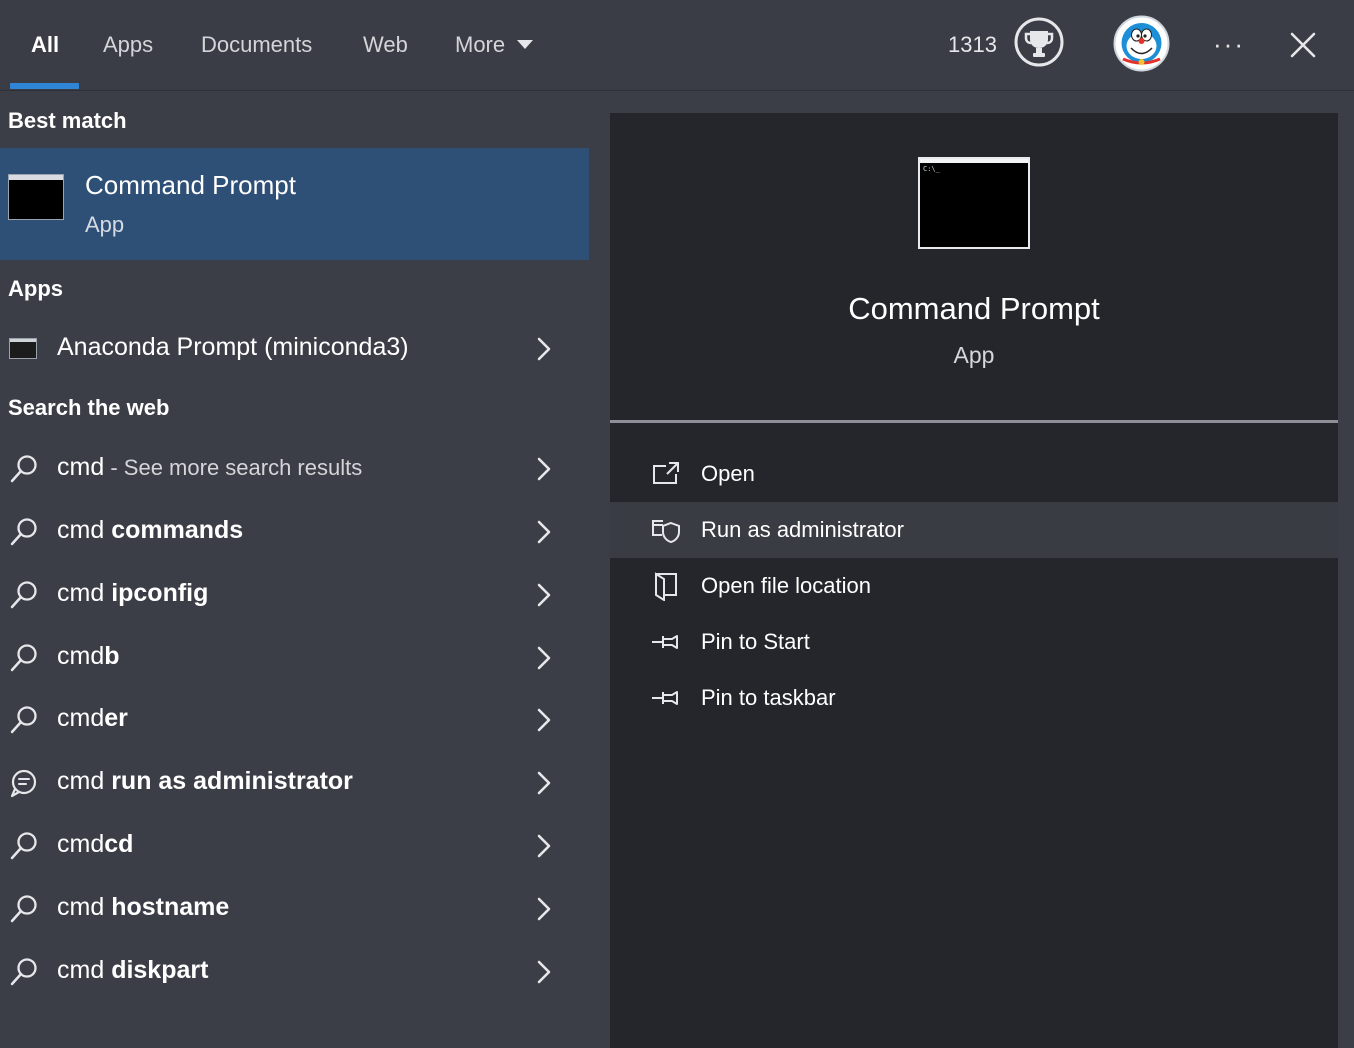  What do you see at coordinates (23, 348) in the screenshot?
I see `terminal-icon` at bounding box center [23, 348].